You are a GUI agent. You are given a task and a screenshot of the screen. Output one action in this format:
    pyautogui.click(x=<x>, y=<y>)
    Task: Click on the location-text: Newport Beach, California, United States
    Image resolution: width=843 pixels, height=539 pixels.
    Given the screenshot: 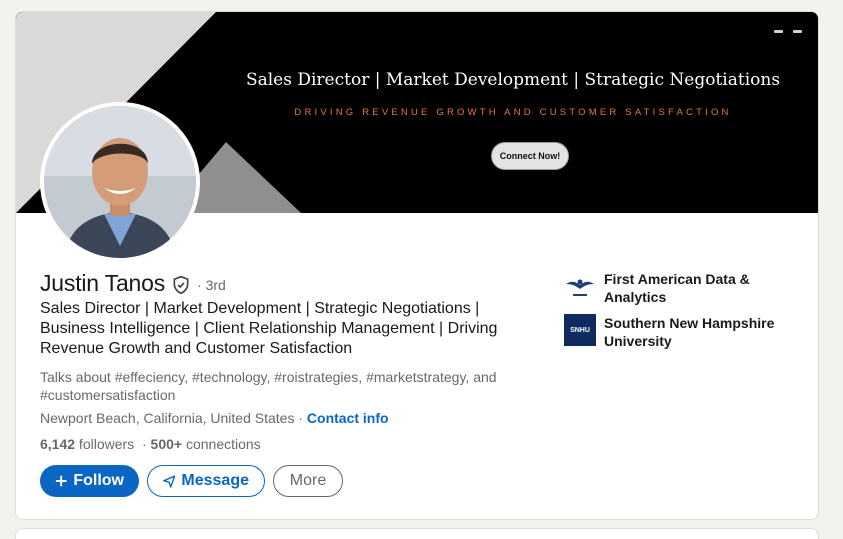 What is the action you would take?
    pyautogui.click(x=167, y=418)
    